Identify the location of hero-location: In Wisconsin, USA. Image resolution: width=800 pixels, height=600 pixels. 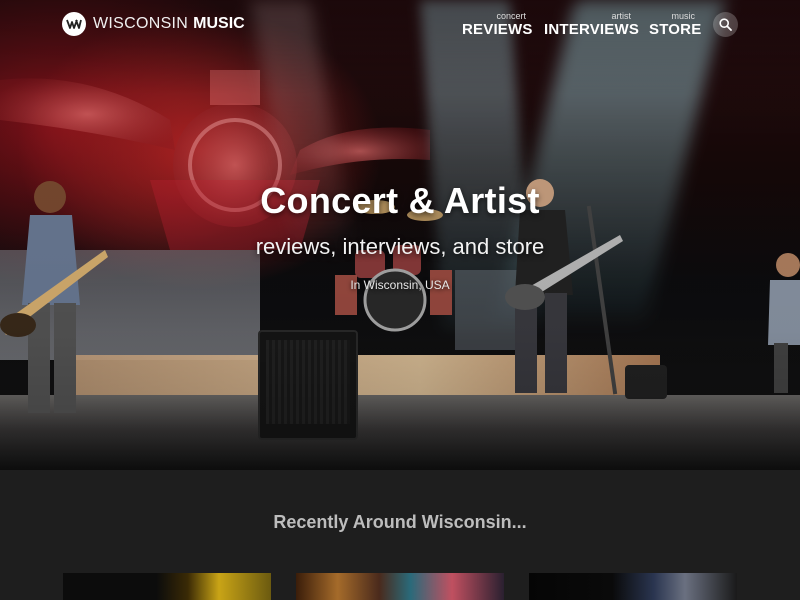
(400, 285).